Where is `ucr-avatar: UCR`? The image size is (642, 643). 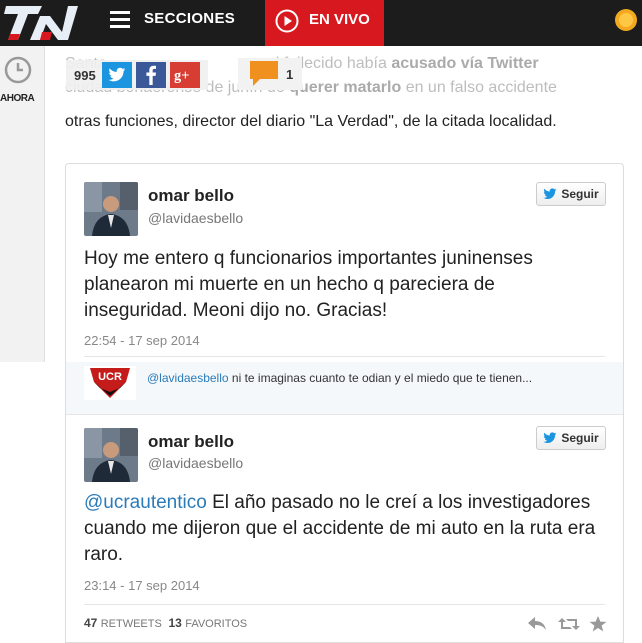 ucr-avatar: UCR is located at coordinates (110, 383).